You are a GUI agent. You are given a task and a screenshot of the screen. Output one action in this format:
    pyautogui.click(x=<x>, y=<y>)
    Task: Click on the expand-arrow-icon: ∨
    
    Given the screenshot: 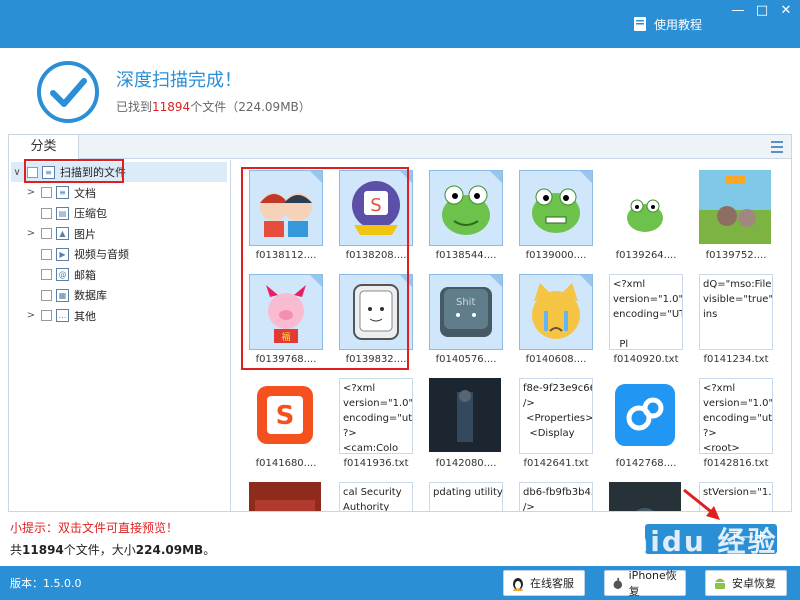 What is the action you would take?
    pyautogui.click(x=17, y=172)
    